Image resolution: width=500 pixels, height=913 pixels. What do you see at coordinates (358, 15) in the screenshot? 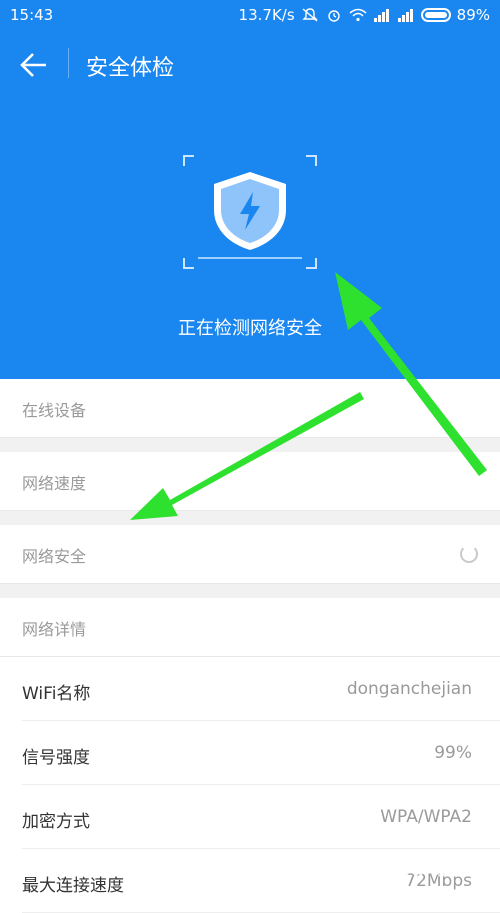
I see `wifi-icon` at bounding box center [358, 15].